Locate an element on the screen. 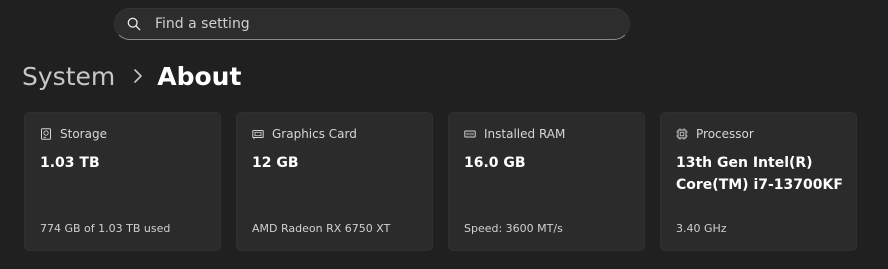  breadcrumb: System About is located at coordinates (131, 76).